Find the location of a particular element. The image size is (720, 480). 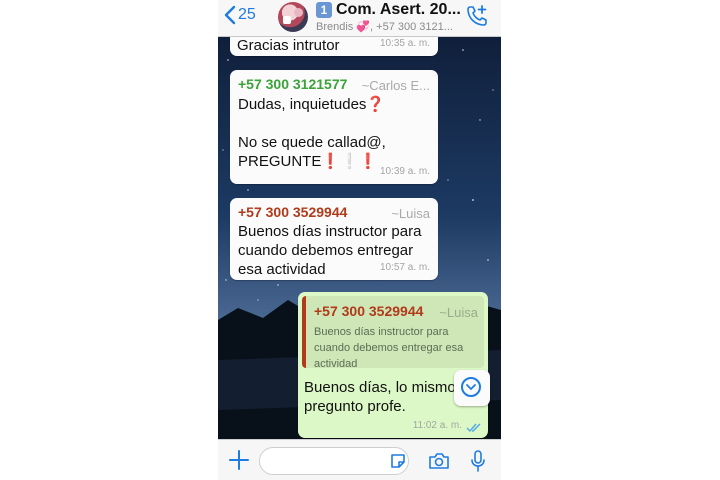

message-input is located at coordinates (334, 461).